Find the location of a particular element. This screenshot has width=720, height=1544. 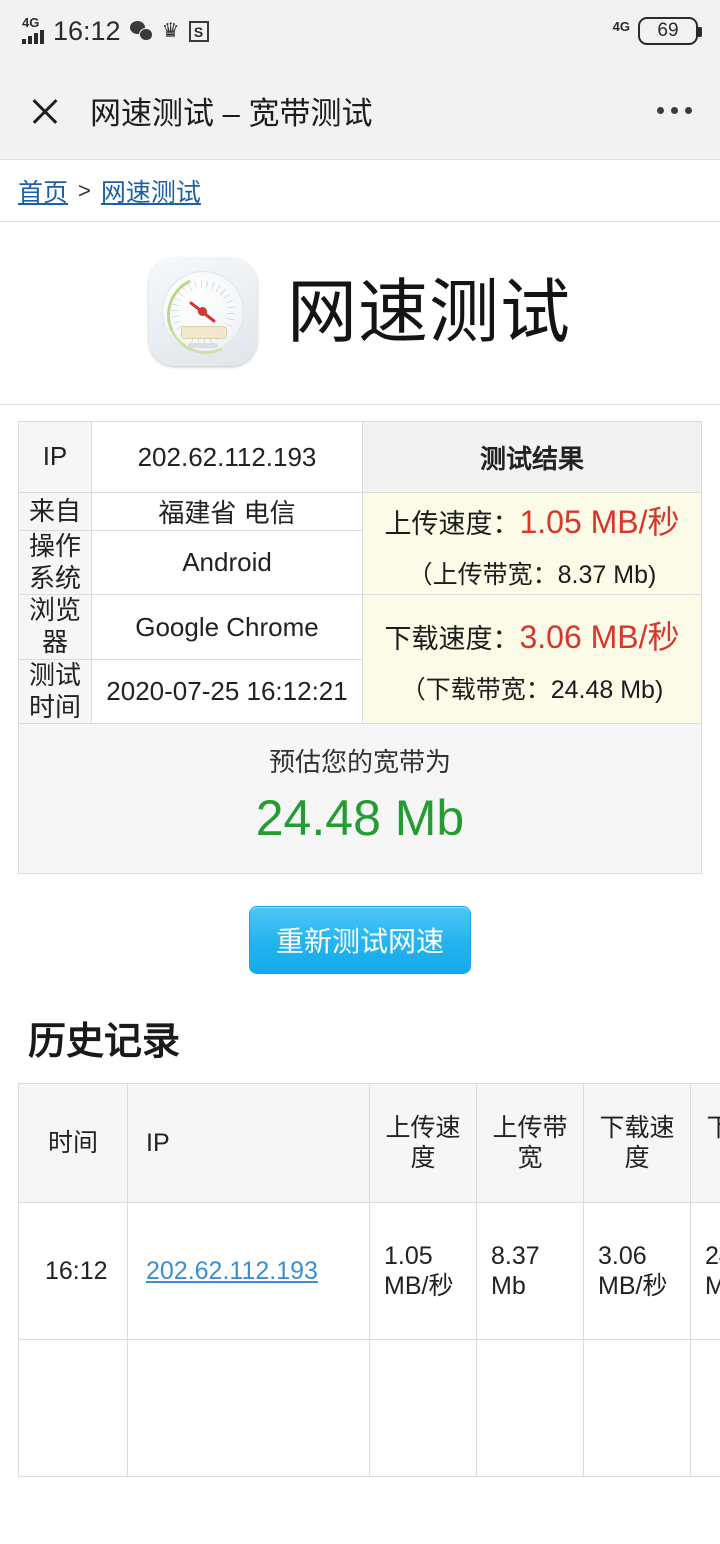

wechat-icon is located at coordinates (141, 31).